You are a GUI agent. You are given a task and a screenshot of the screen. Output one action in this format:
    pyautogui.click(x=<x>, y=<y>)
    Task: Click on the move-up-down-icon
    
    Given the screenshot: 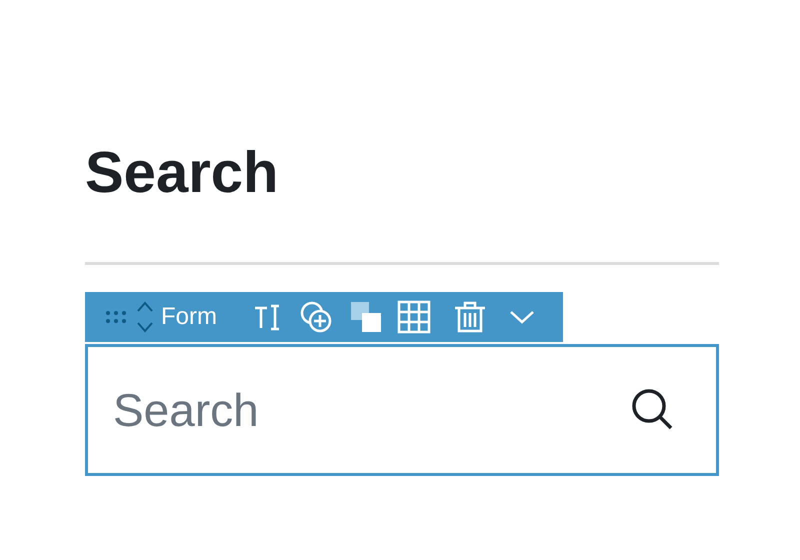 What is the action you would take?
    pyautogui.click(x=145, y=317)
    